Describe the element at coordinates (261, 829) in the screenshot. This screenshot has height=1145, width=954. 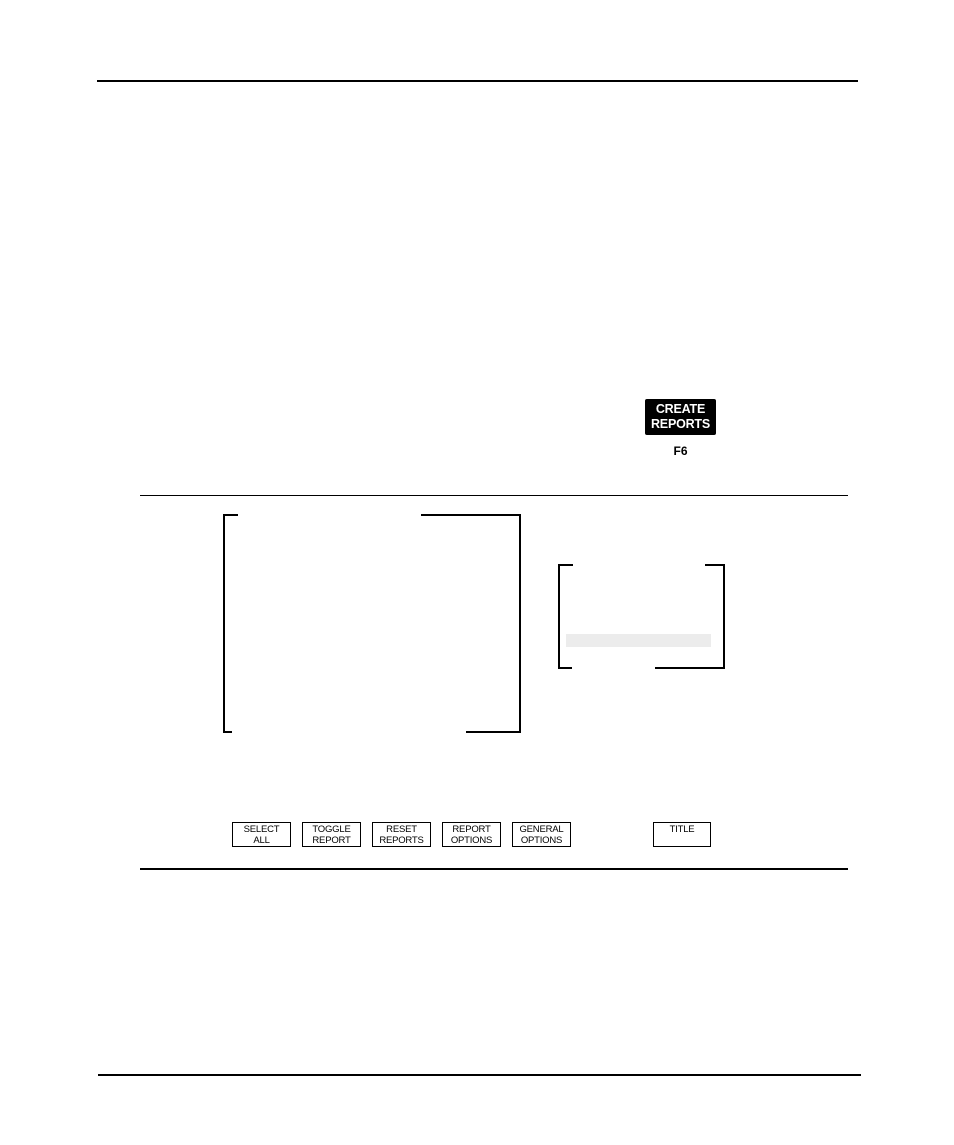
I see `softkey-label-line1: SELECT` at that location.